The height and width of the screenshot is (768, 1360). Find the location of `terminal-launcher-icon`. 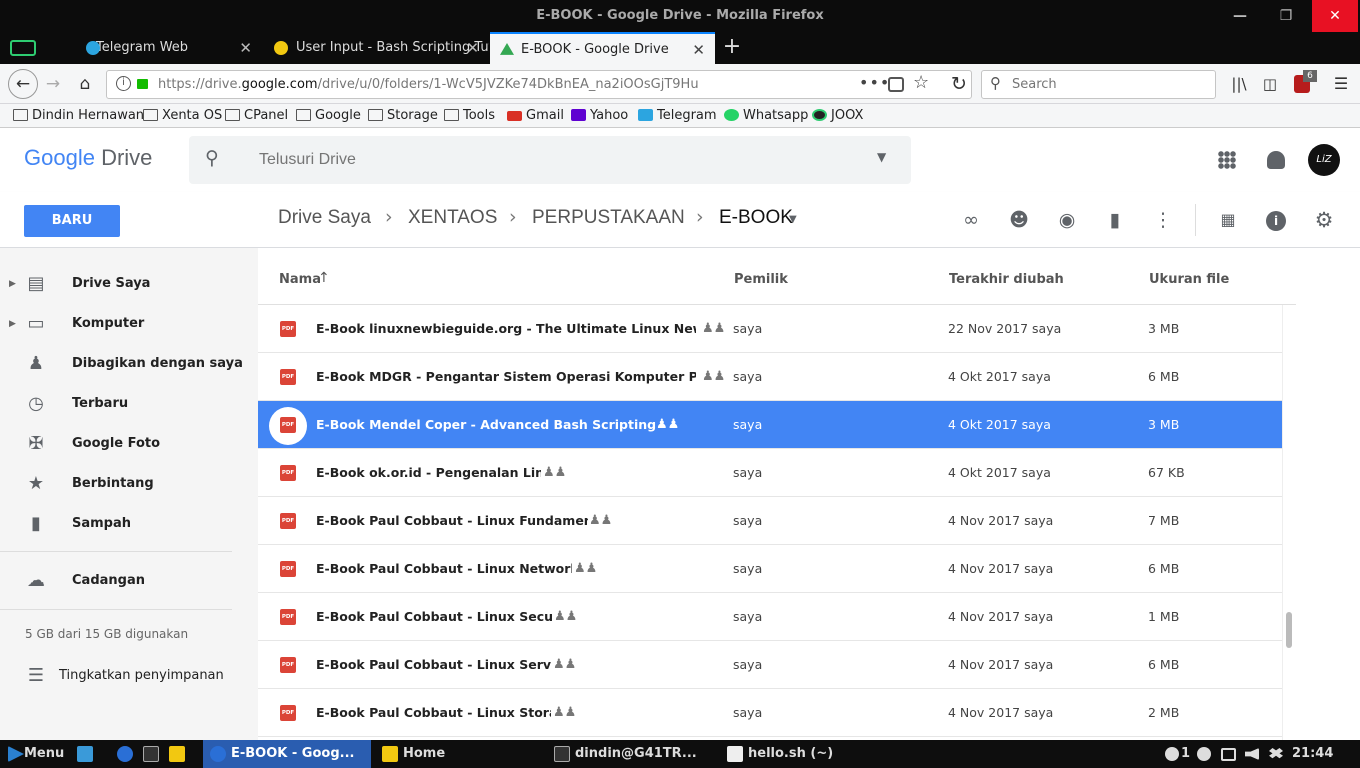

terminal-launcher-icon is located at coordinates (151, 754).